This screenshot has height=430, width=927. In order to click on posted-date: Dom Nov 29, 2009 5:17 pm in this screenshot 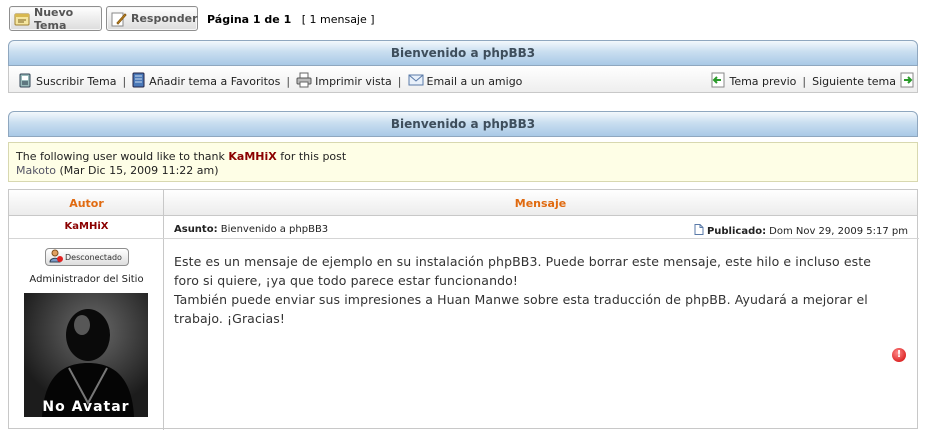, I will do `click(838, 231)`.